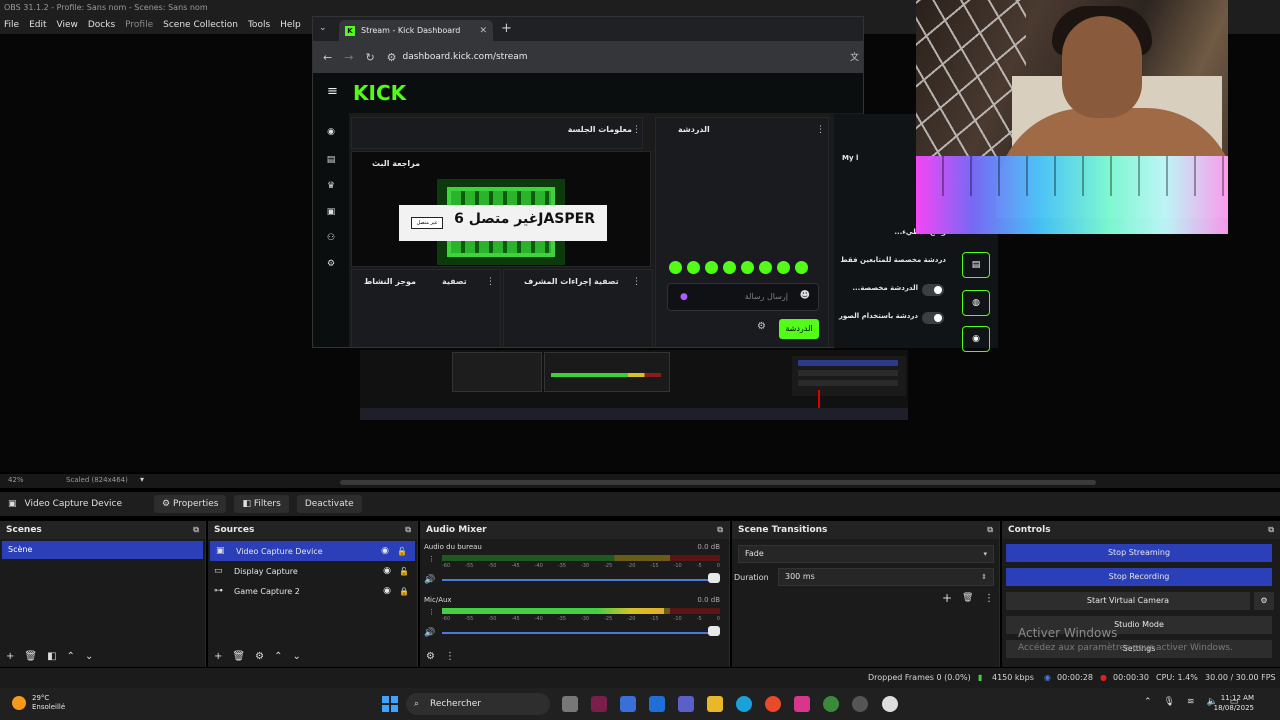 This screenshot has width=1280, height=720. I want to click on add-scene-icon: +, so click(10, 656).